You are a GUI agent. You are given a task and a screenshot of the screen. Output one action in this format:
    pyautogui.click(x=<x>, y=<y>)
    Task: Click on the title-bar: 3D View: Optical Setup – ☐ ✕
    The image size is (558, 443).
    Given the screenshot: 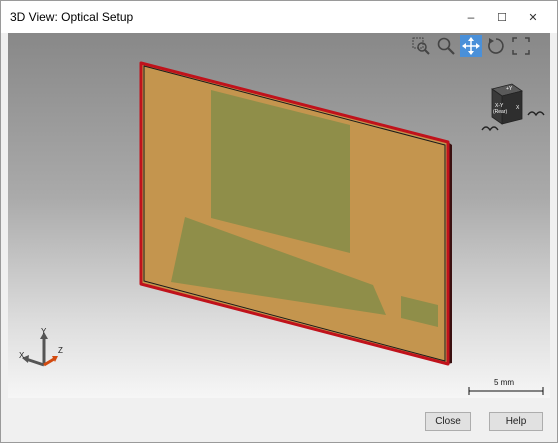 What is the action you would take?
    pyautogui.click(x=279, y=17)
    